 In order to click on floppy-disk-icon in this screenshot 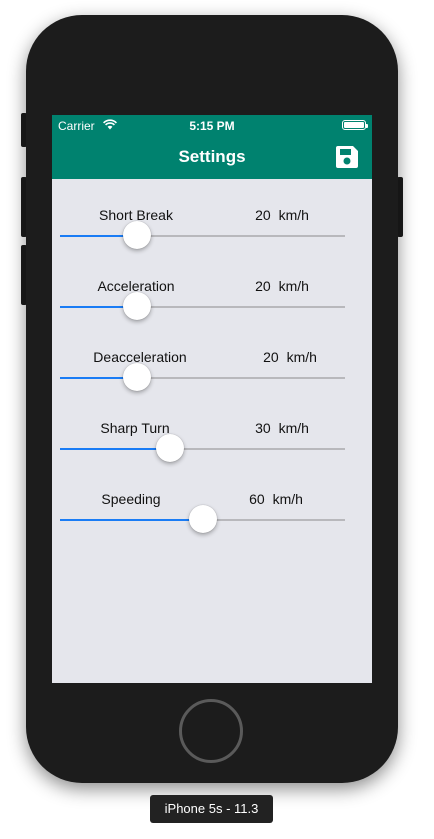, I will do `click(347, 157)`.